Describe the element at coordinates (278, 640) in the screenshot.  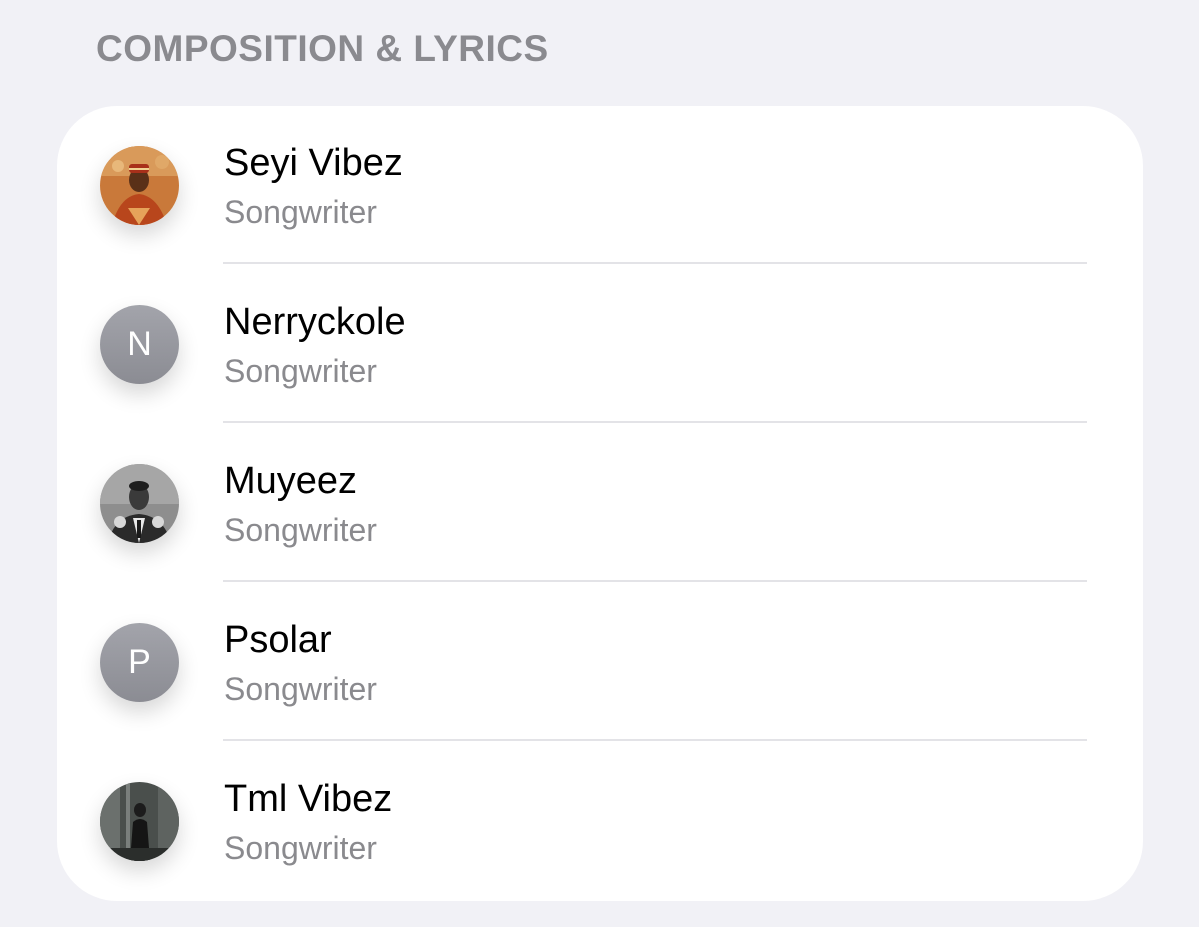
I see `artist-name: Psolar` at that location.